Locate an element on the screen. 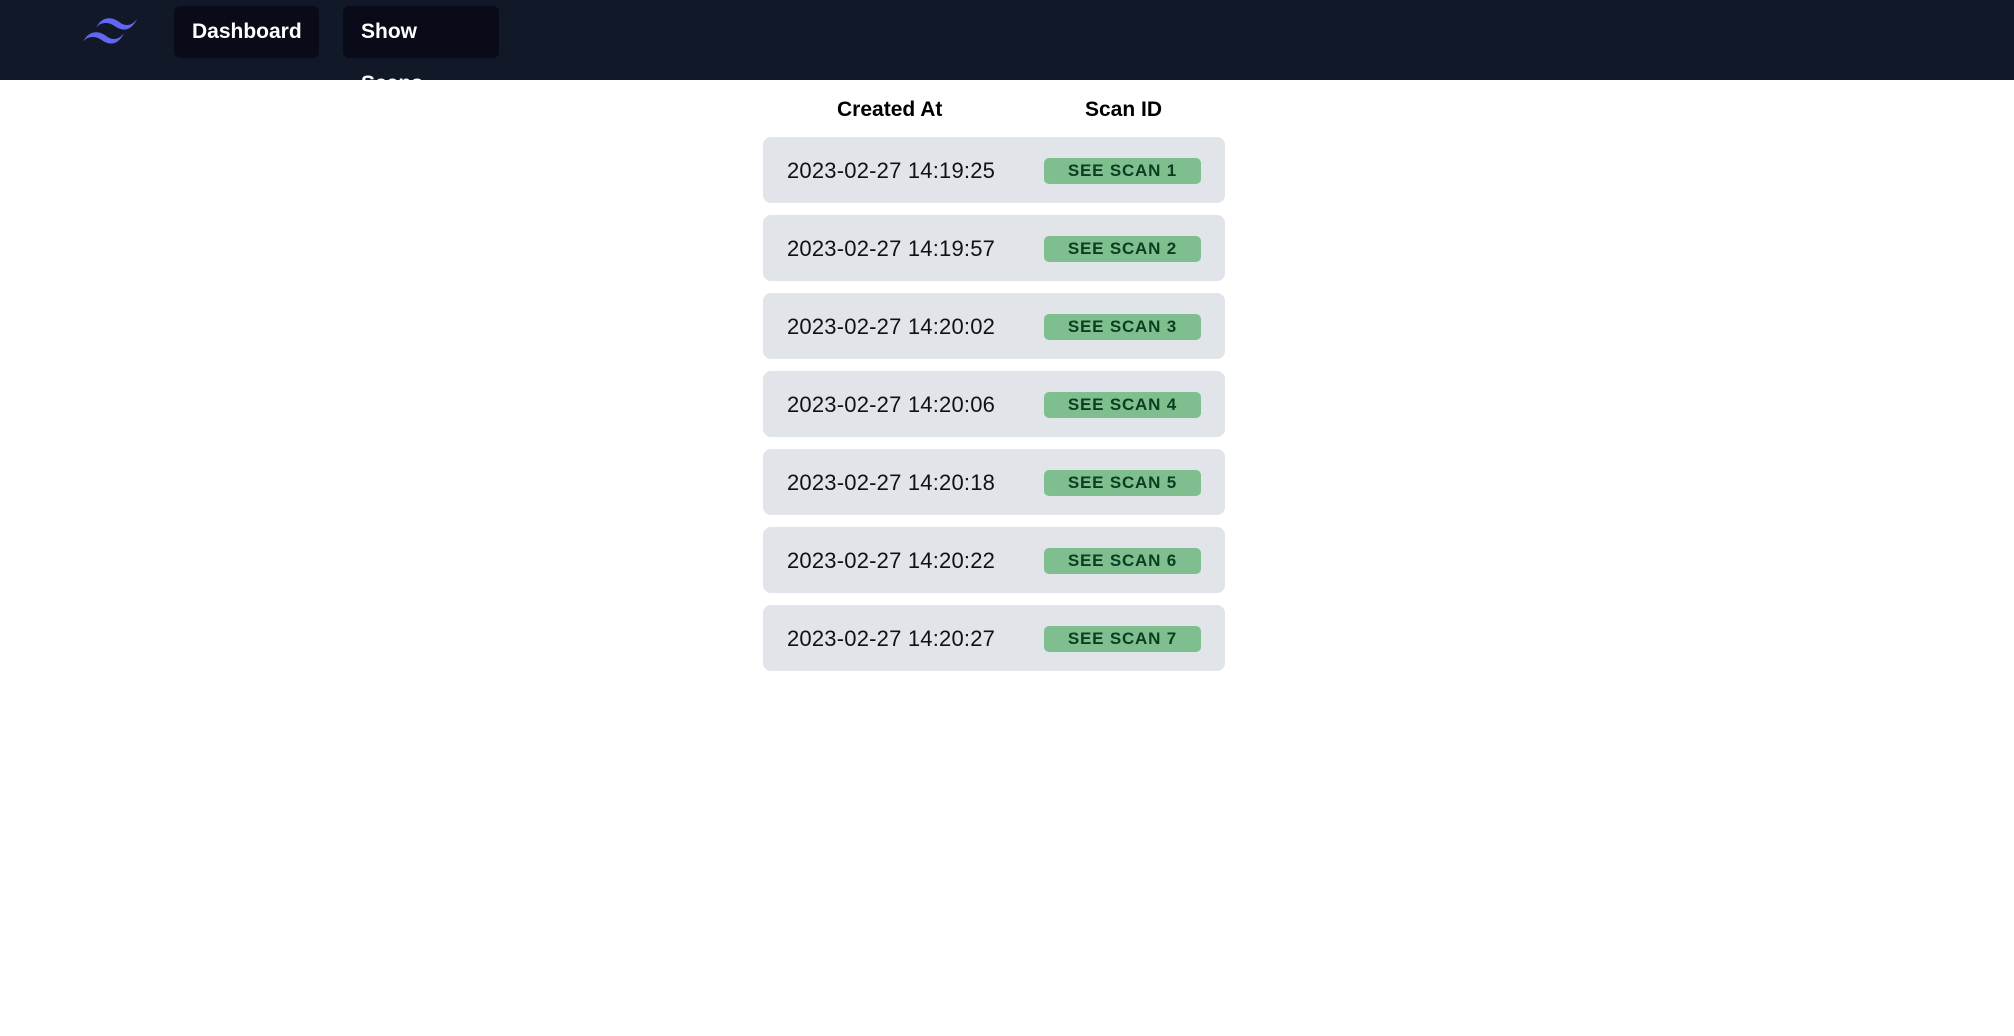 This screenshot has height=1036, width=2014. see-scan-button: SEE SCAN 1 is located at coordinates (1122, 171).